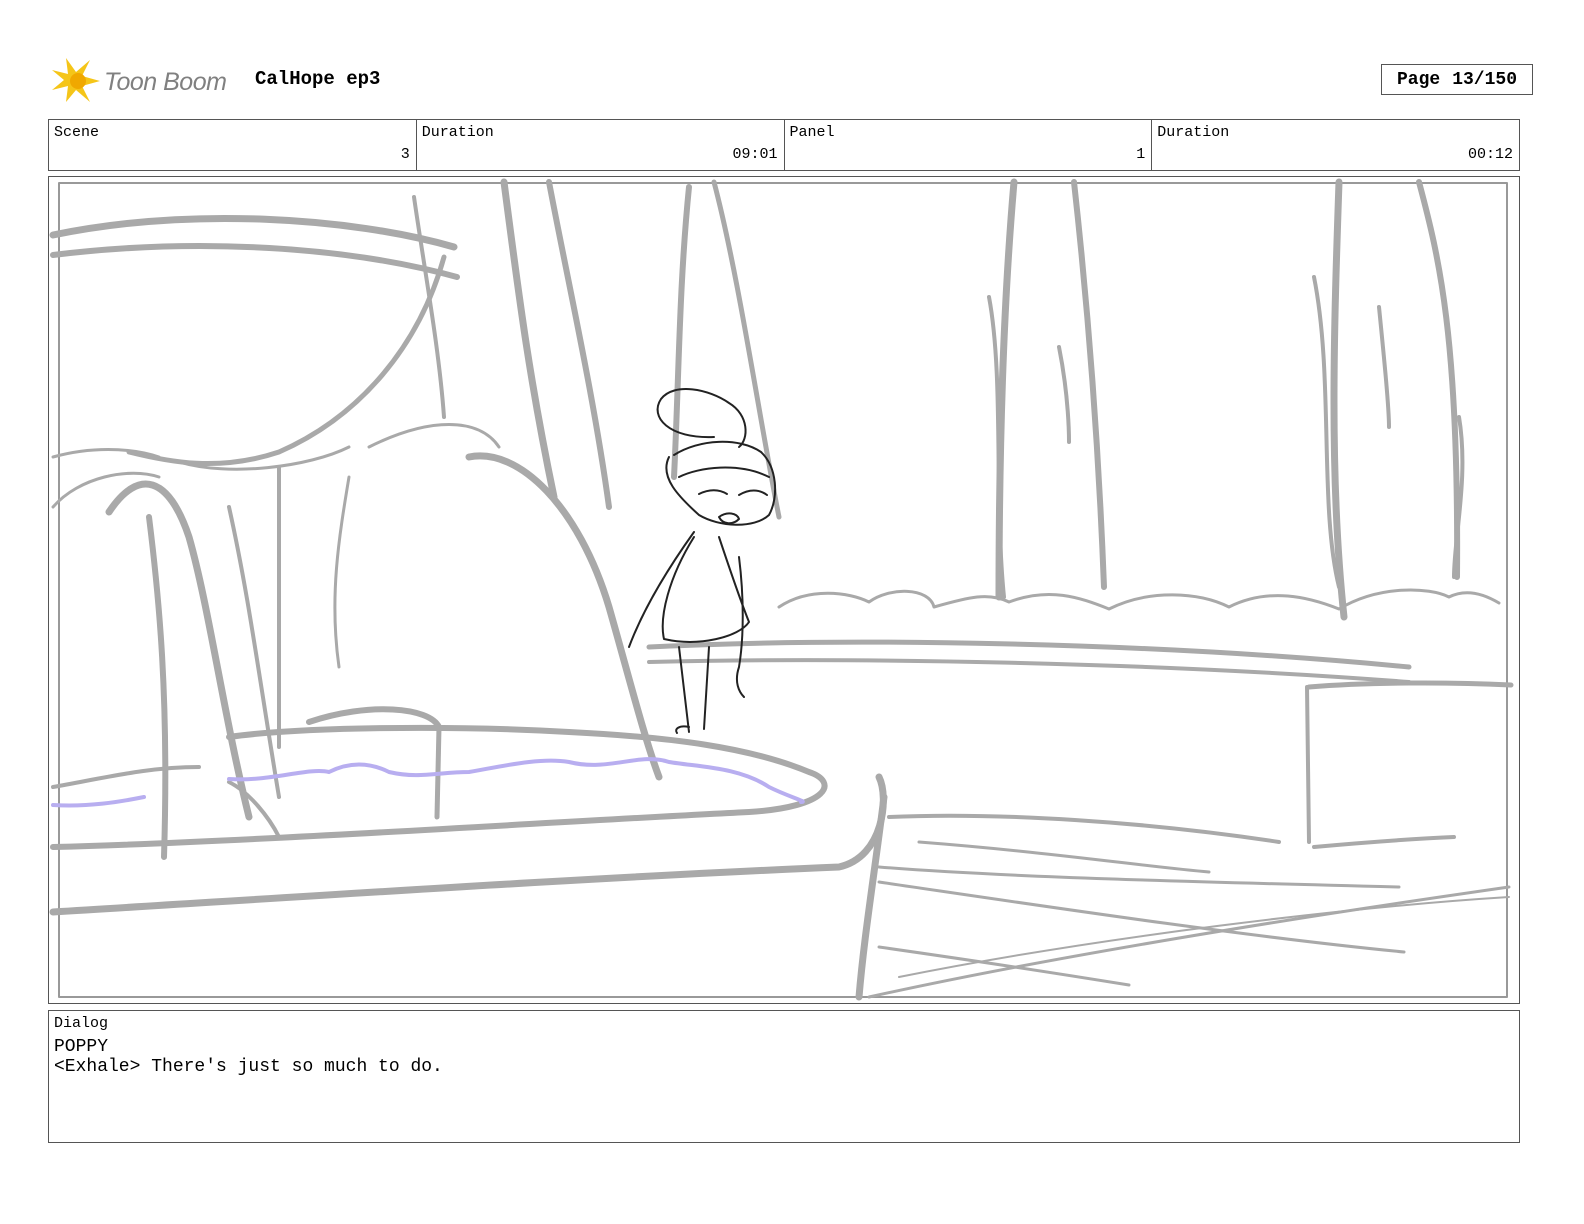 This screenshot has height=1224, width=1584. Describe the element at coordinates (248, 1067) in the screenshot. I see `dialog-line: <Exhale> There's just so much to do.` at that location.